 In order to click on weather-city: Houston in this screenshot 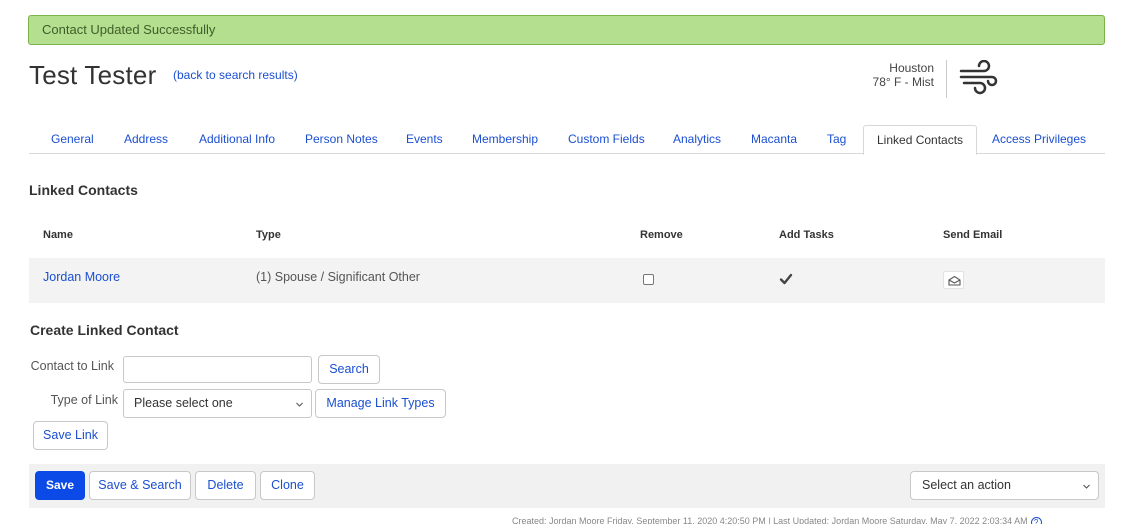, I will do `click(911, 68)`.